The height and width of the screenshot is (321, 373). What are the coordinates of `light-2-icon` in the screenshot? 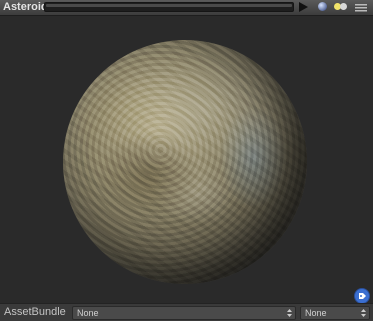 It's located at (343, 6).